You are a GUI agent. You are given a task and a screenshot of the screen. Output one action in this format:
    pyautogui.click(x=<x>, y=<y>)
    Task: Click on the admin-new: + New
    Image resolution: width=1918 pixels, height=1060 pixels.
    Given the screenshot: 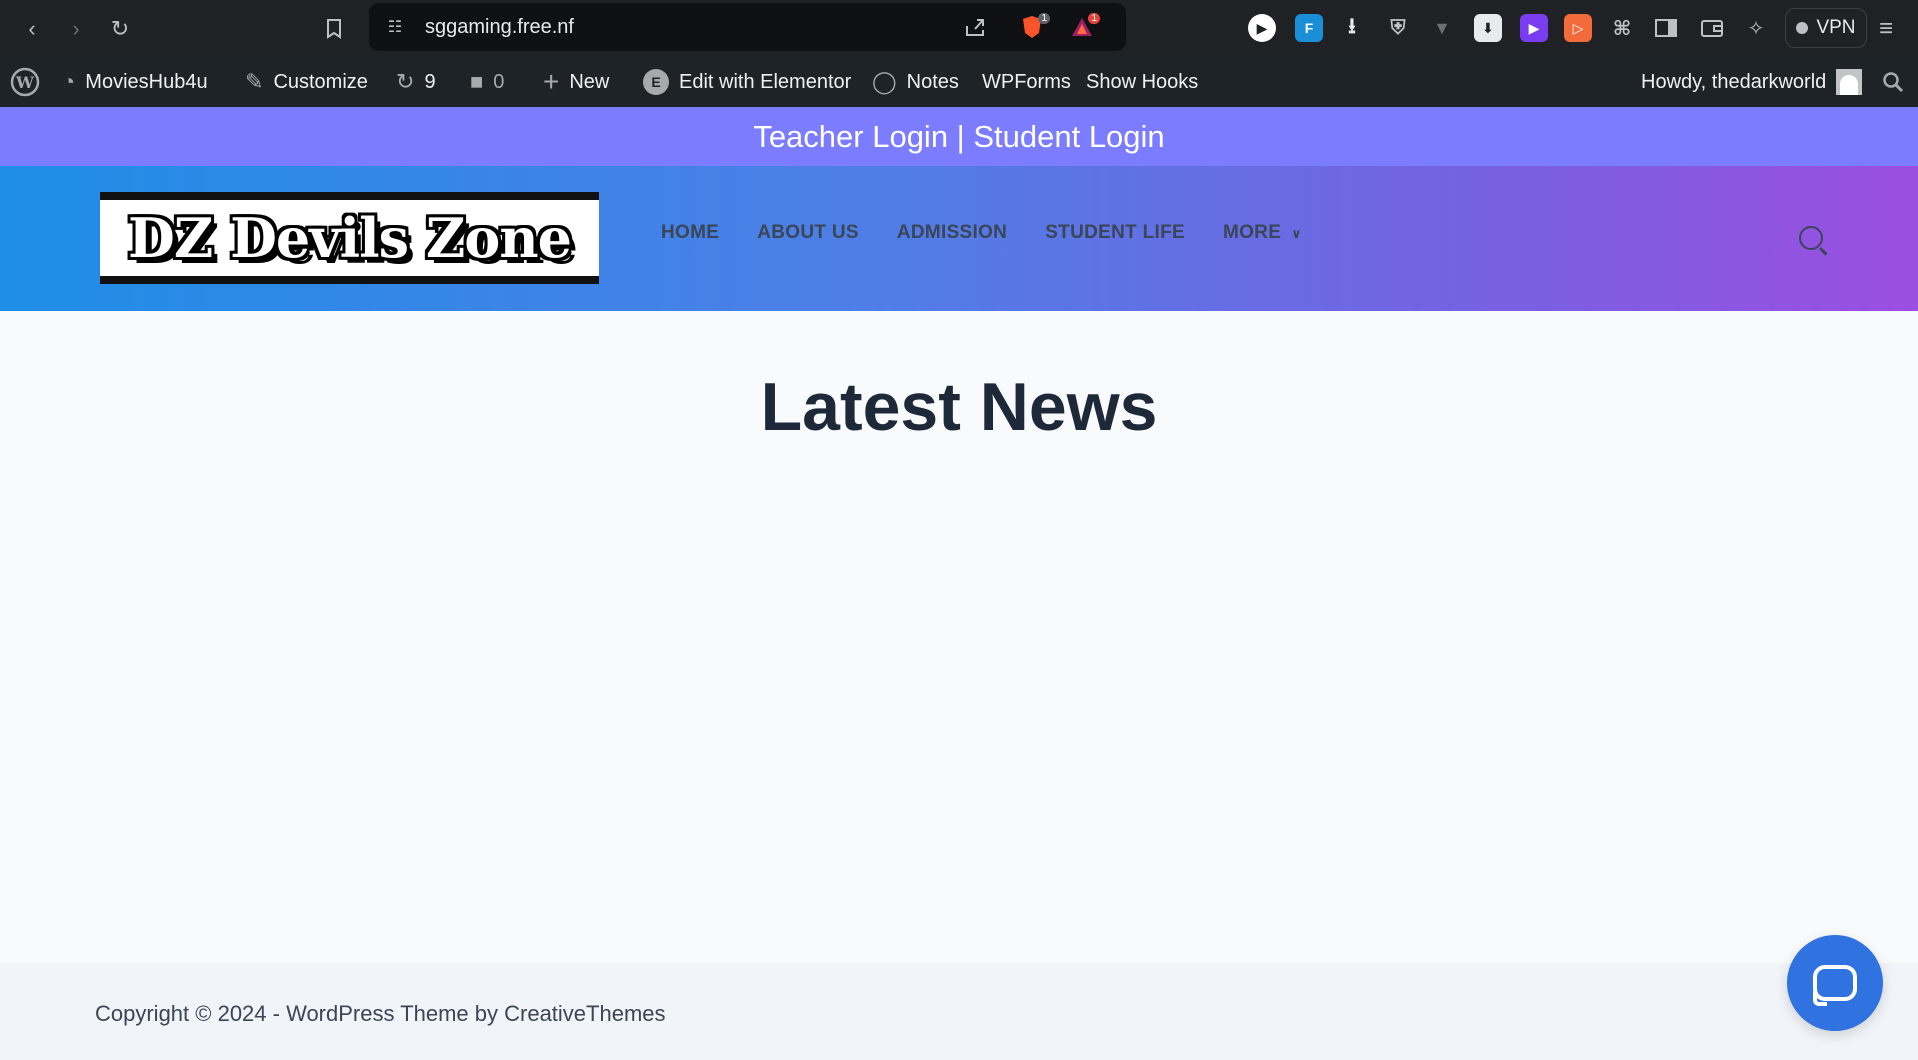 What is the action you would take?
    pyautogui.click(x=576, y=82)
    